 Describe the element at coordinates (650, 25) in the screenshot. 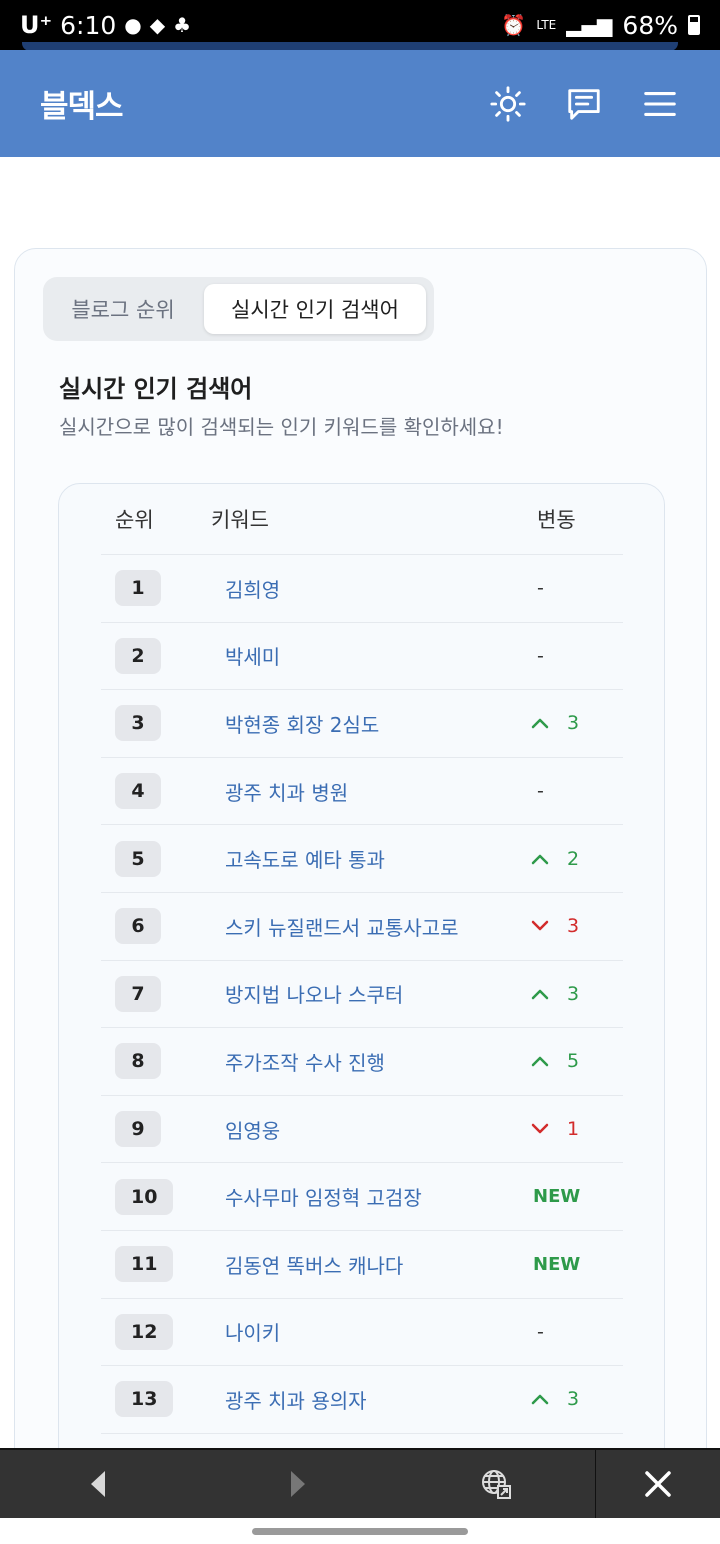

I see `battery-percent: 68%` at that location.